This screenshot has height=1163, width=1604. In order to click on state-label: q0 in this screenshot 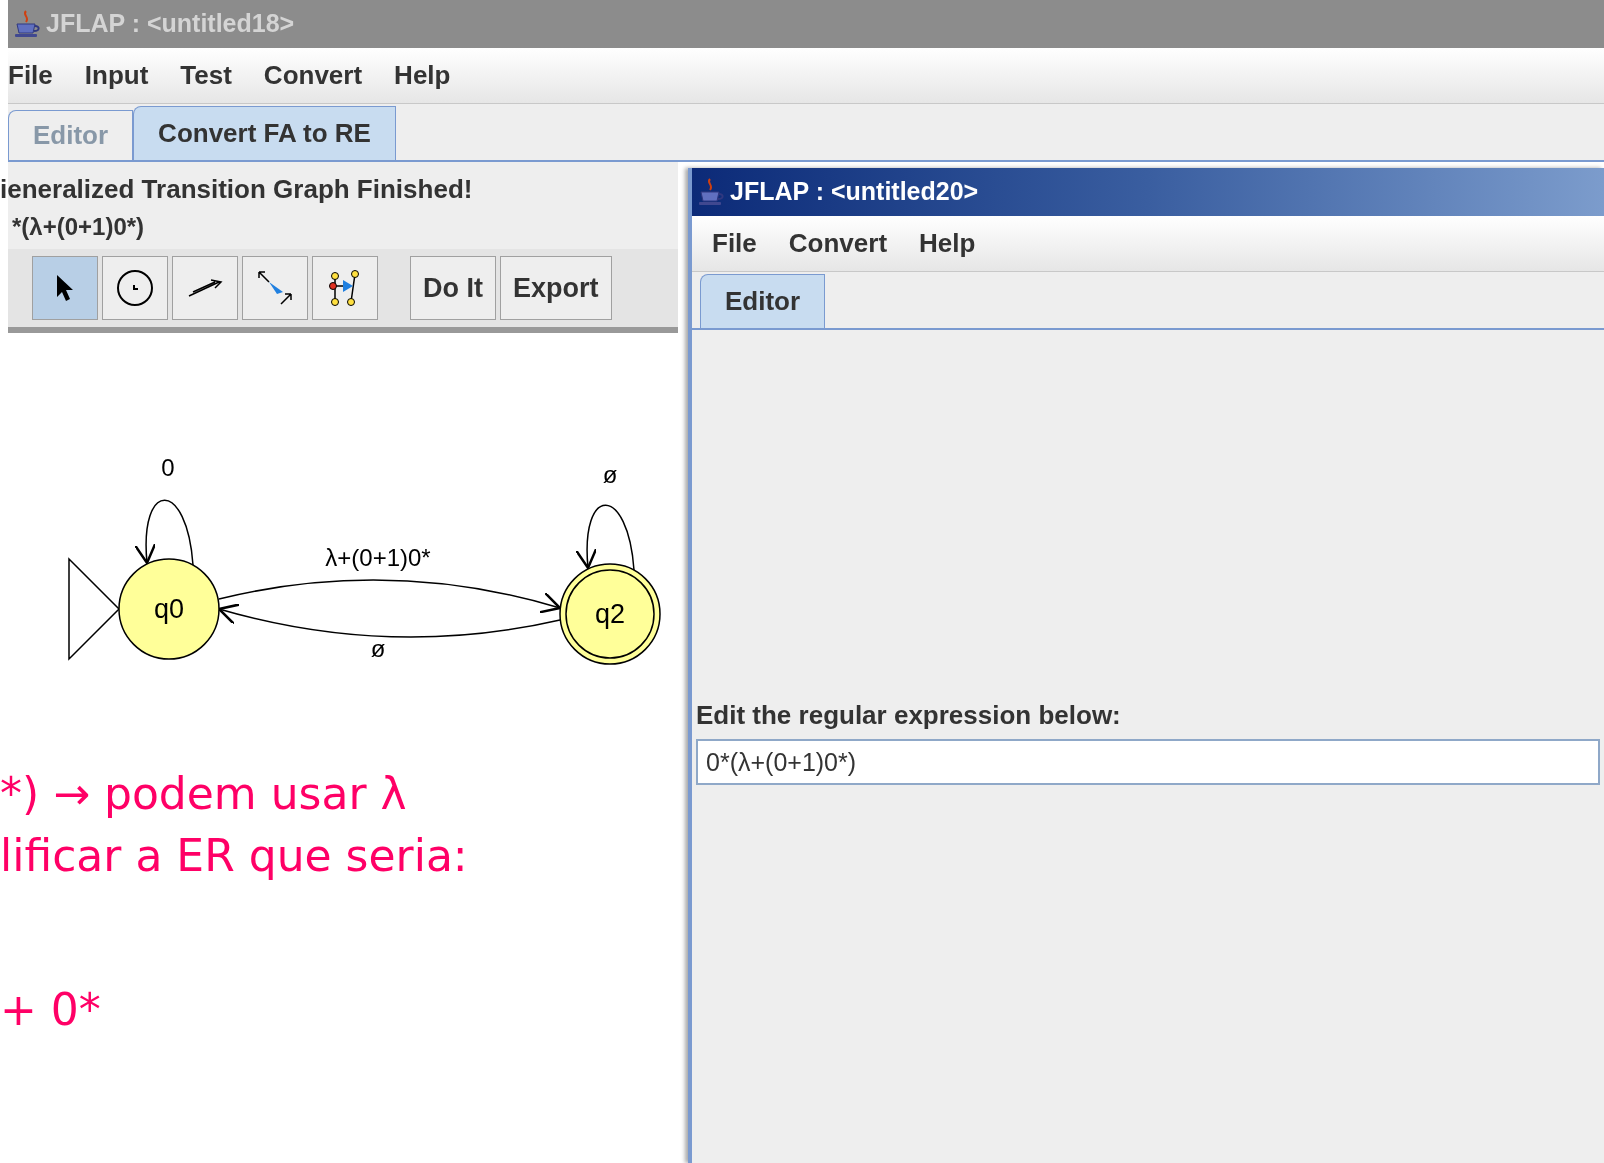, I will do `click(169, 609)`.